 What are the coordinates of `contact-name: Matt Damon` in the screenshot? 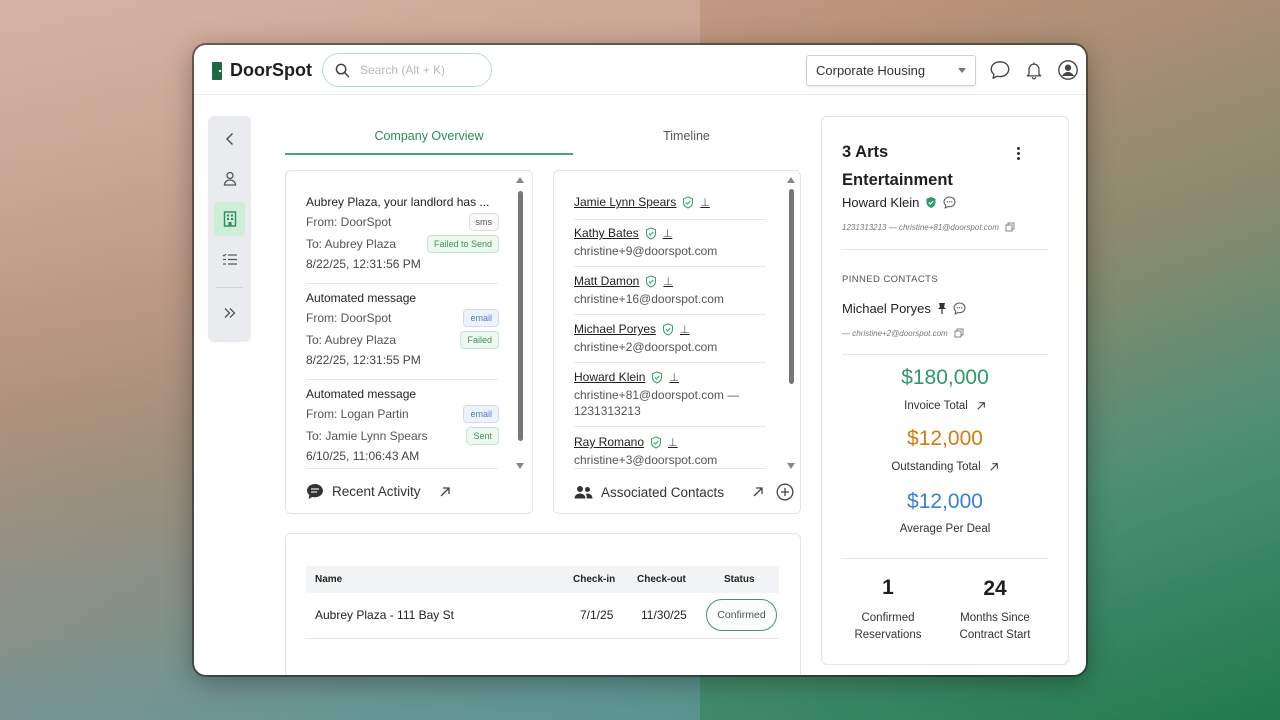 It's located at (606, 281).